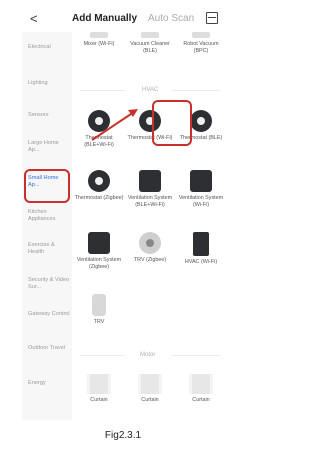 This screenshot has width=320, height=464. Describe the element at coordinates (114, 125) in the screenshot. I see `pointer-arrow-icon` at that location.